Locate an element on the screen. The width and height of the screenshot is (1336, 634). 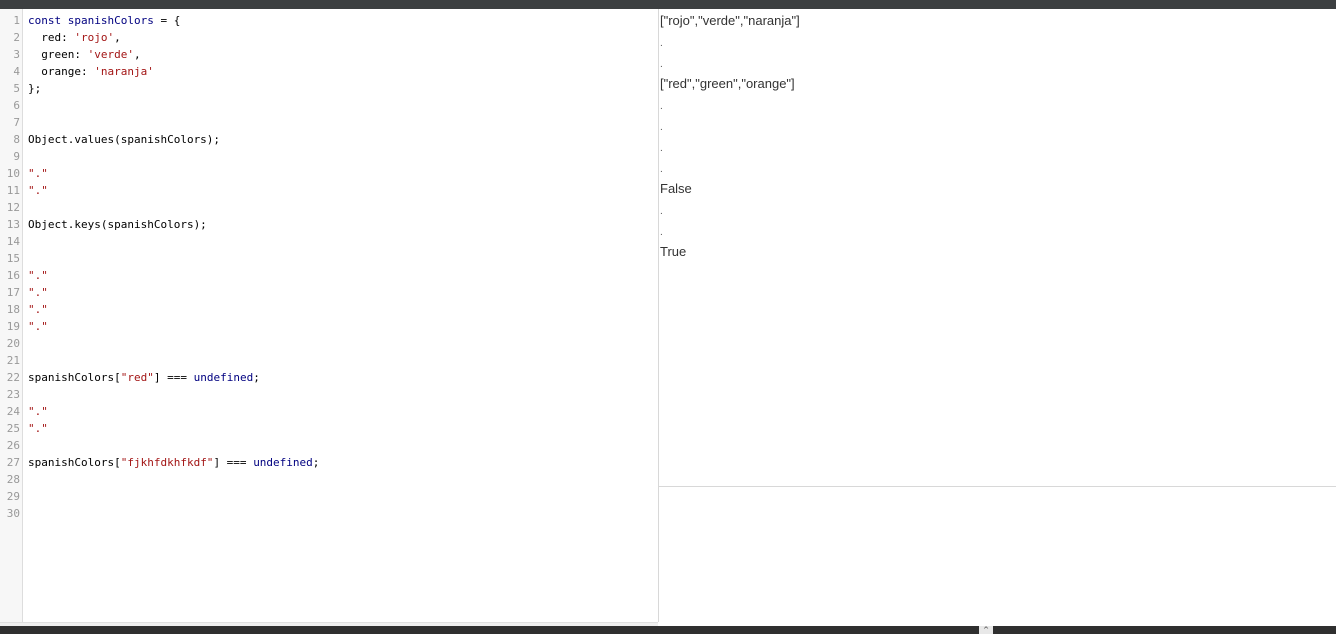
line-number: 30 is located at coordinates (13, 513).